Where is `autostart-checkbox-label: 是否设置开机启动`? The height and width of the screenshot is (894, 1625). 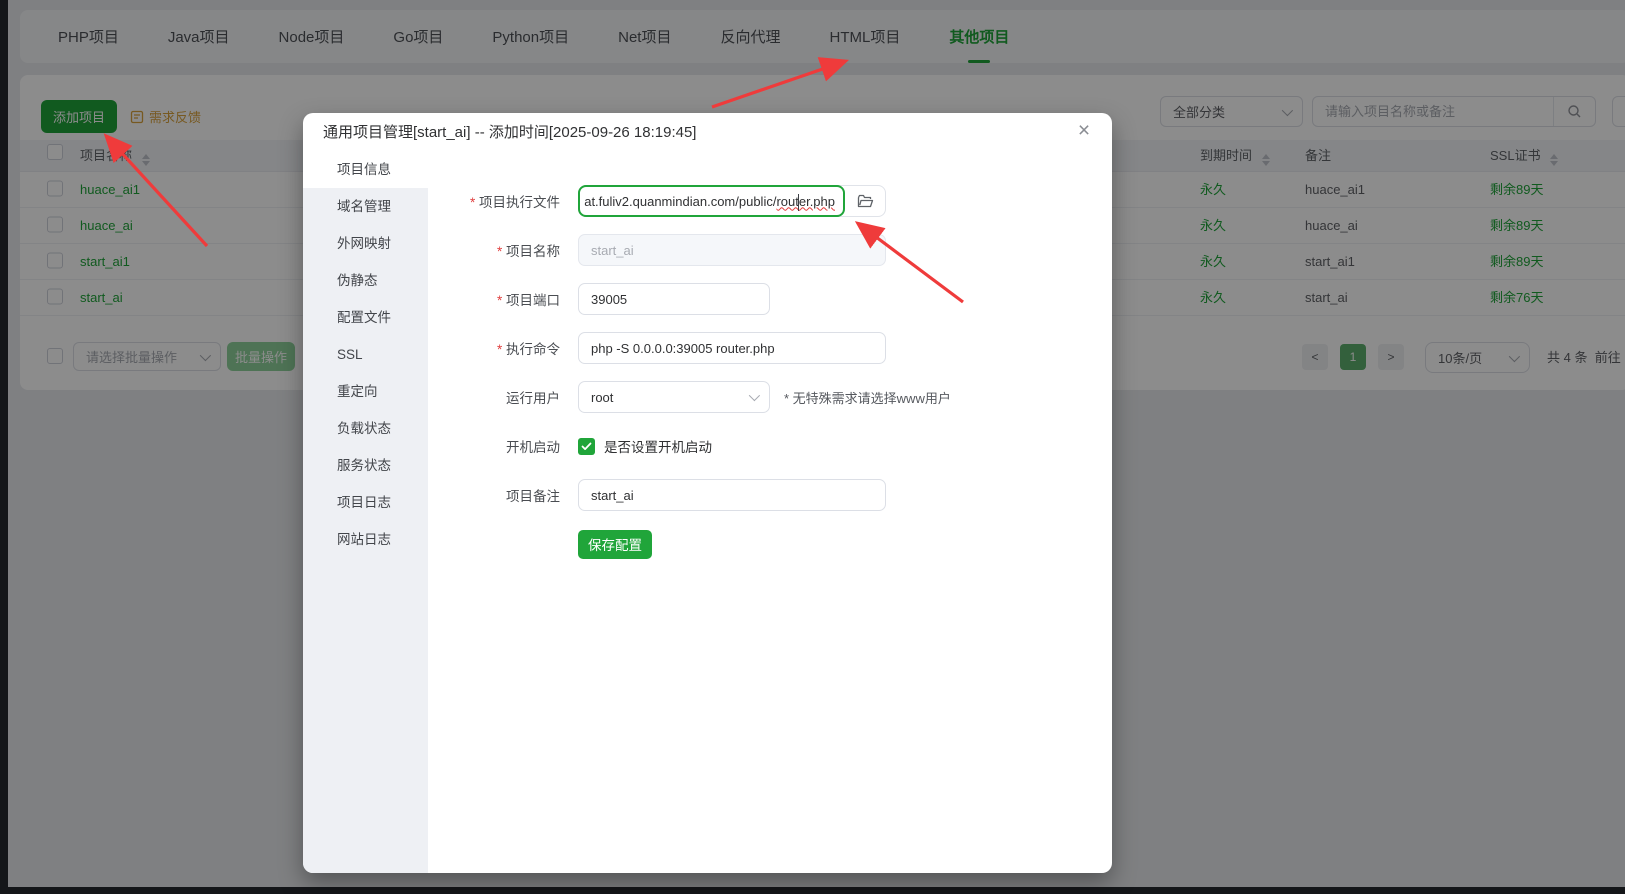 autostart-checkbox-label: 是否设置开机启动 is located at coordinates (658, 447).